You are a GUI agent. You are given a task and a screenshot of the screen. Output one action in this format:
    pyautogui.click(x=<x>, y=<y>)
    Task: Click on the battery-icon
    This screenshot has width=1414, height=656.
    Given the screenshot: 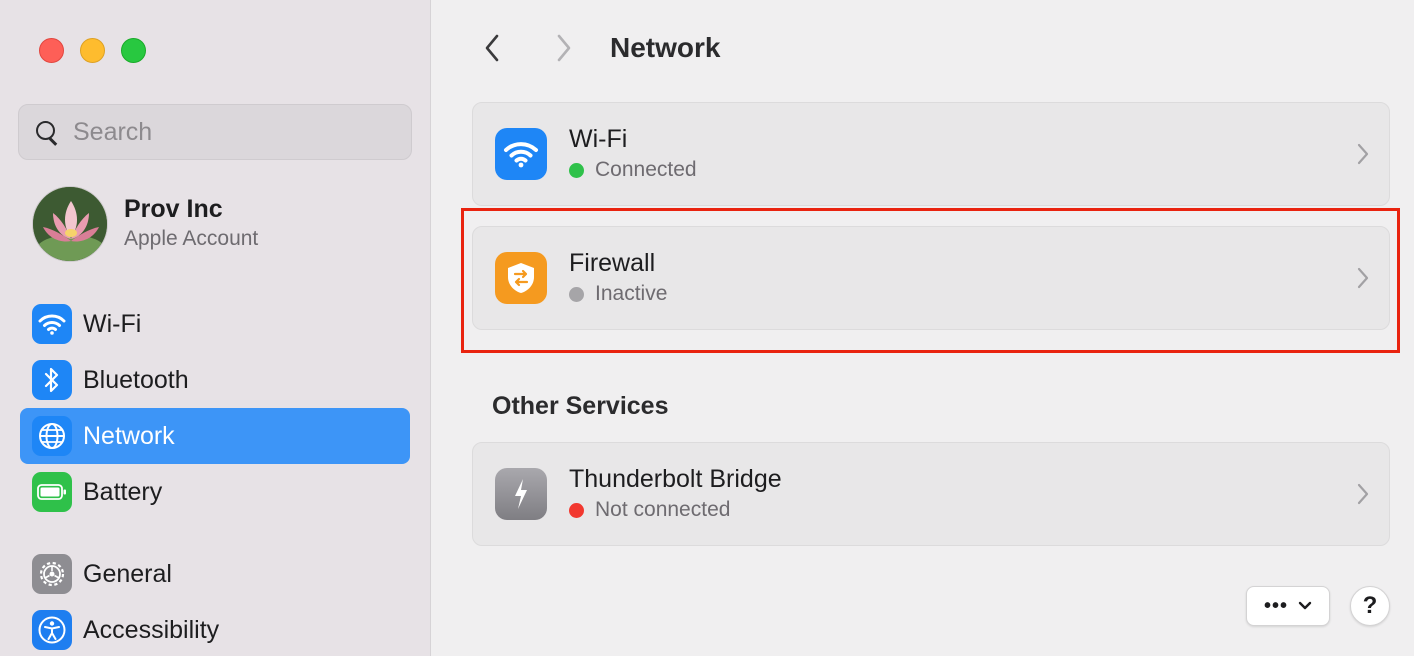 What is the action you would take?
    pyautogui.click(x=52, y=492)
    